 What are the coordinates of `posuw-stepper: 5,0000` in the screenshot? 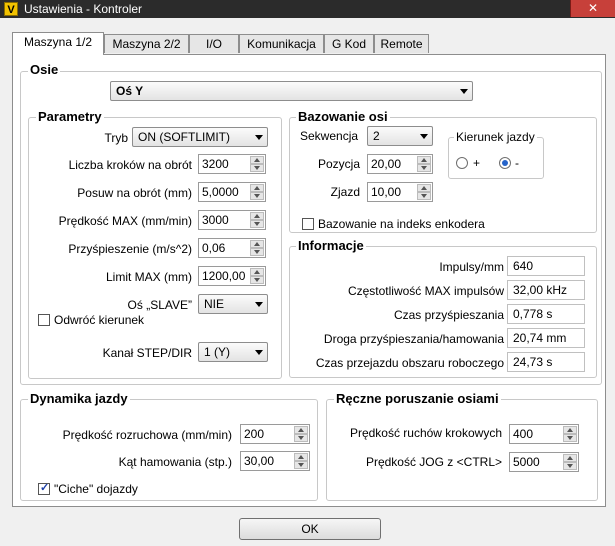 It's located at (232, 192).